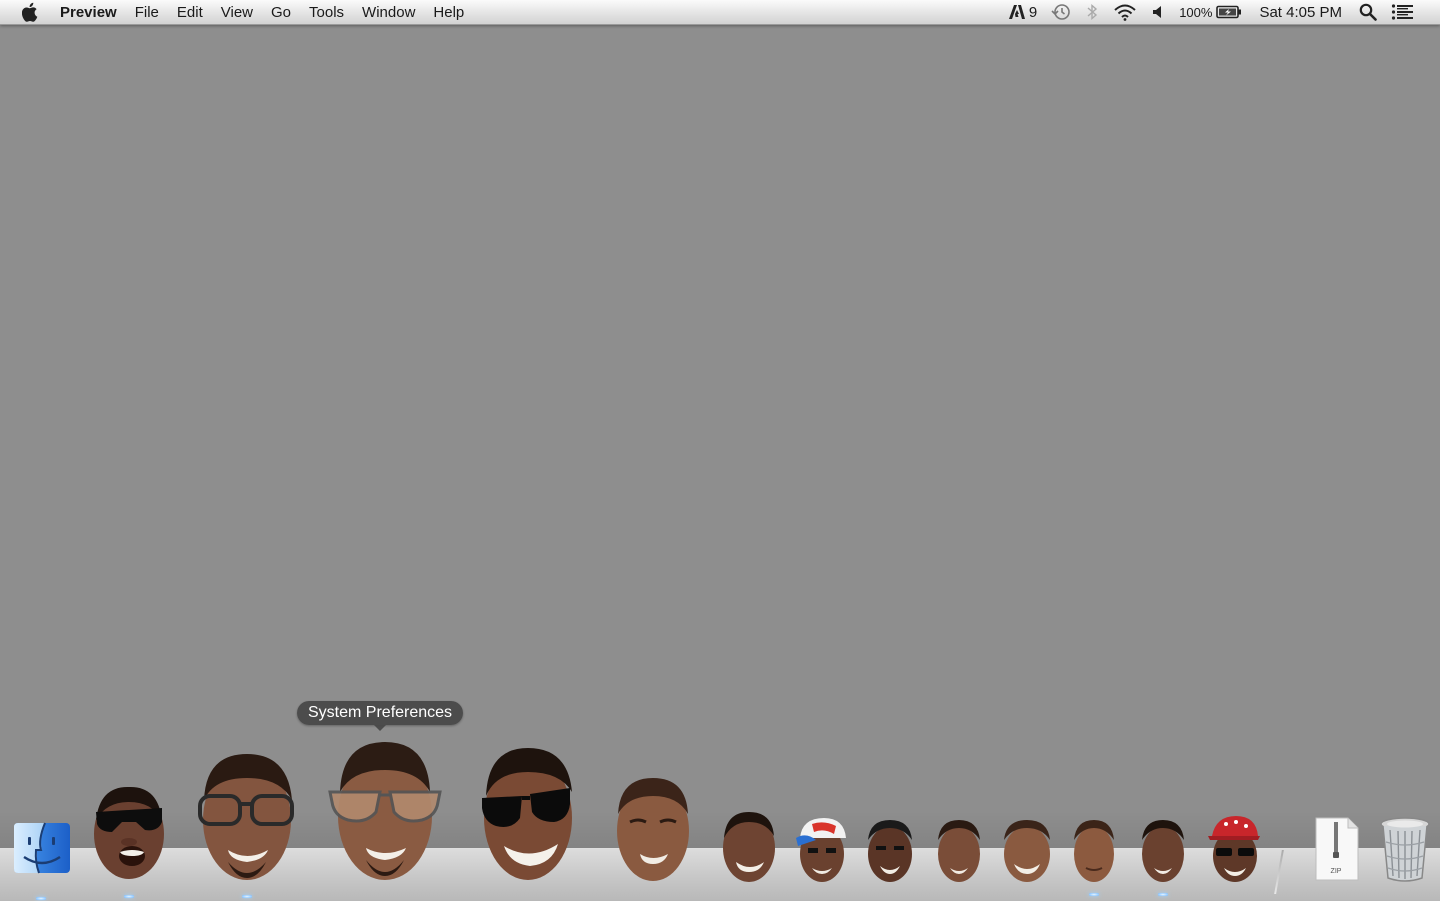 The height and width of the screenshot is (901, 1440). What do you see at coordinates (1092, 12) in the screenshot?
I see `bluetooth-icon` at bounding box center [1092, 12].